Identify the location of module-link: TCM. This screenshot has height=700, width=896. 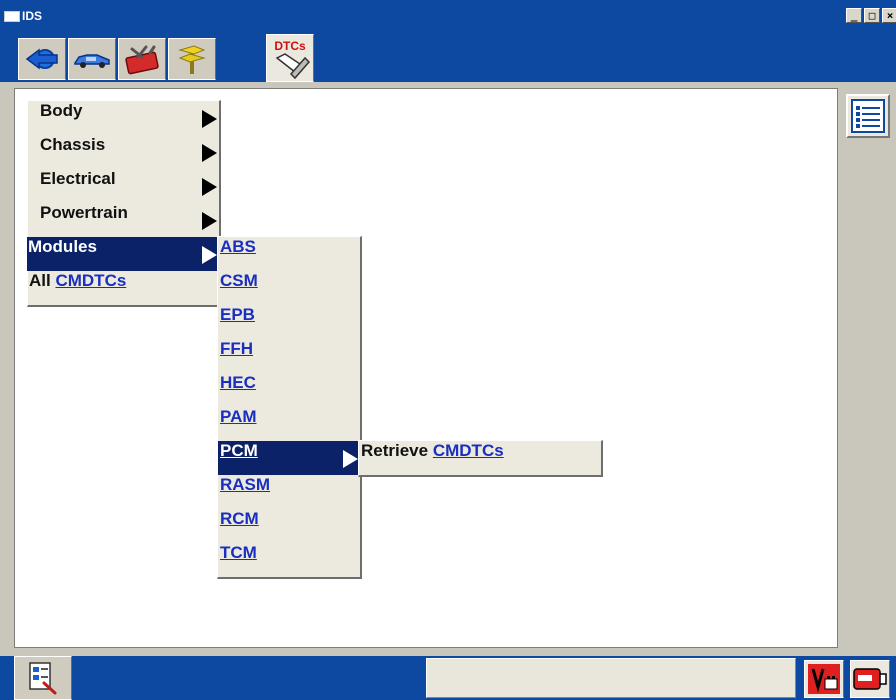
(238, 552).